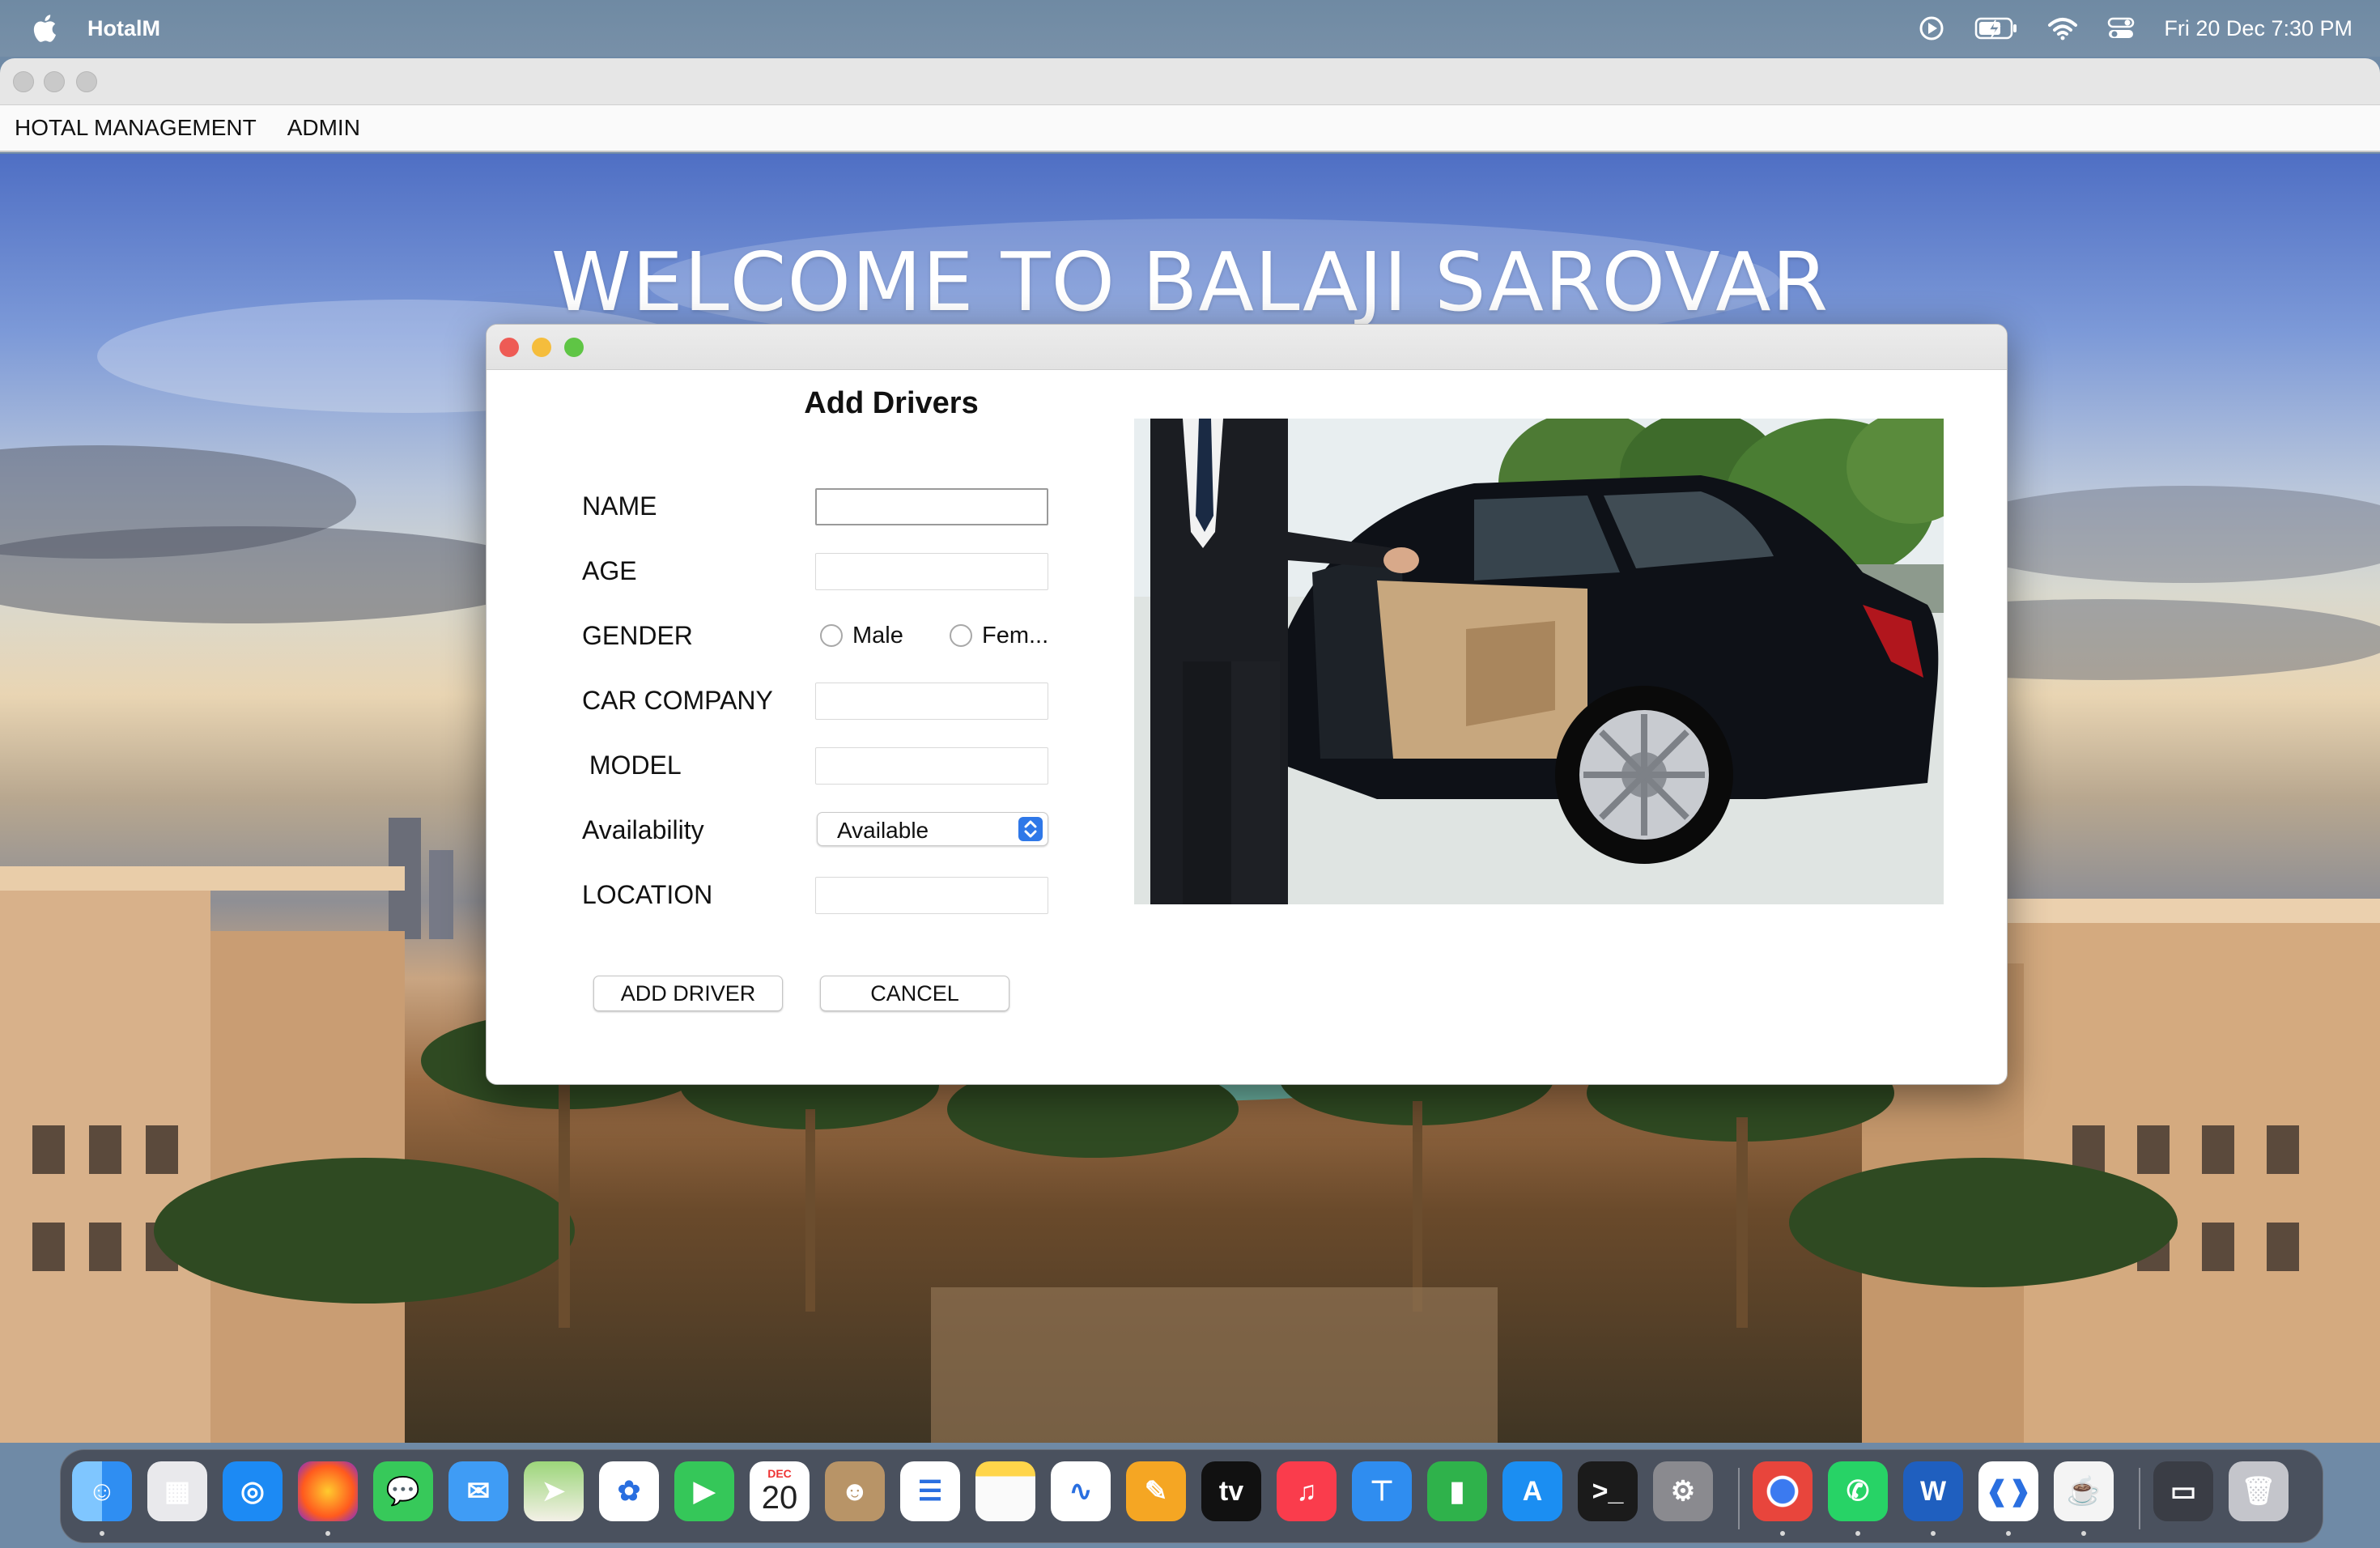 The width and height of the screenshot is (2380, 1548). I want to click on chevron-up-down-icon, so click(1030, 829).